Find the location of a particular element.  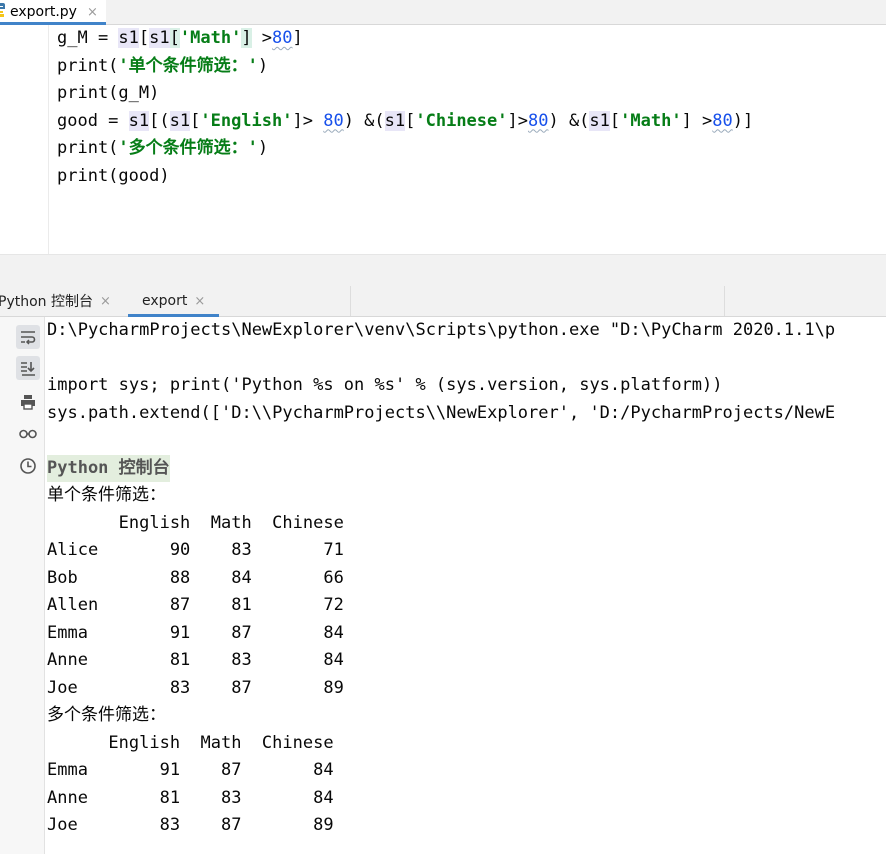

tab-python-console: Python 控制台 × is located at coordinates (55, 301).